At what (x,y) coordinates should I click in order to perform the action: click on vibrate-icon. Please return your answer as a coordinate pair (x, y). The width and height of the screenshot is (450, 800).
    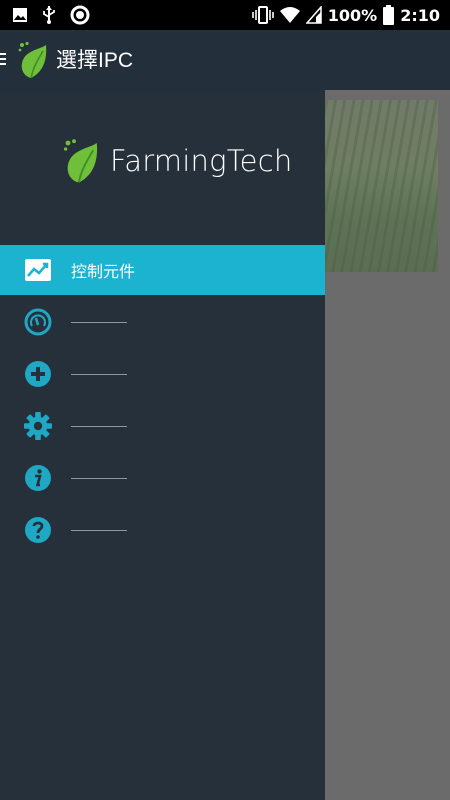
    Looking at the image, I should click on (262, 15).